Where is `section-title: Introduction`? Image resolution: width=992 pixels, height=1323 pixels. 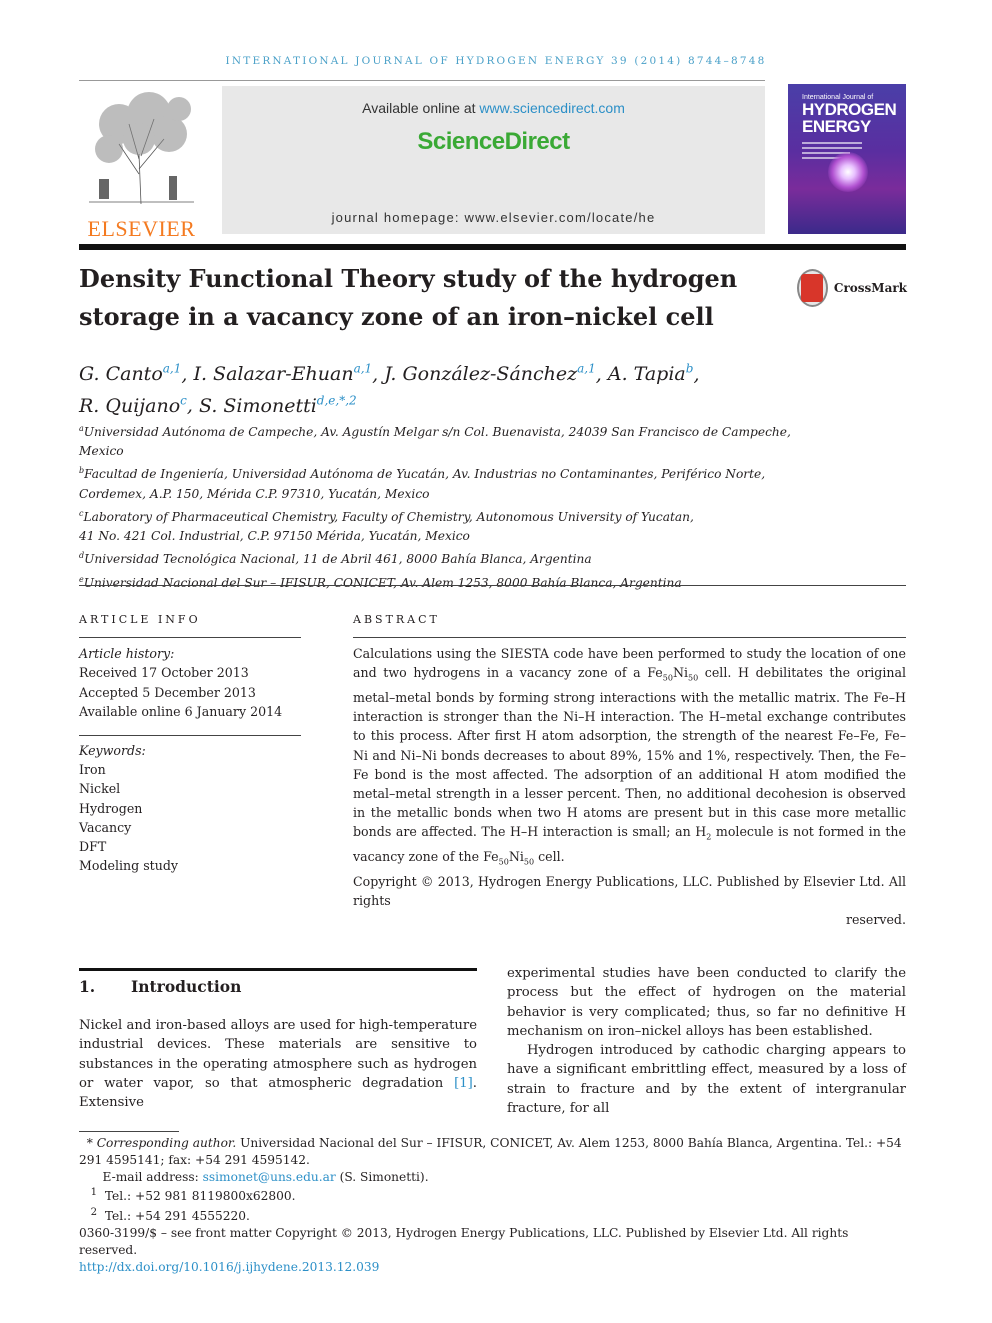 section-title: Introduction is located at coordinates (186, 986).